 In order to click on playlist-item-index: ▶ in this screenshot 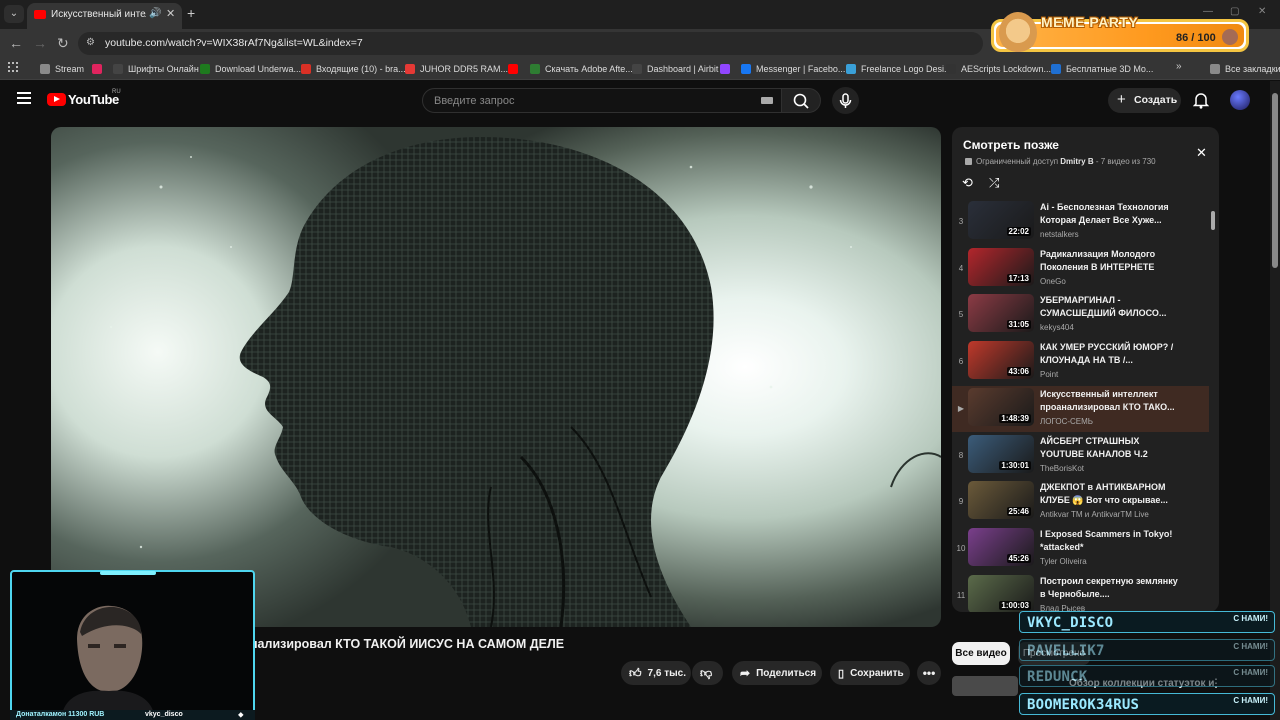, I will do `click(961, 408)`.